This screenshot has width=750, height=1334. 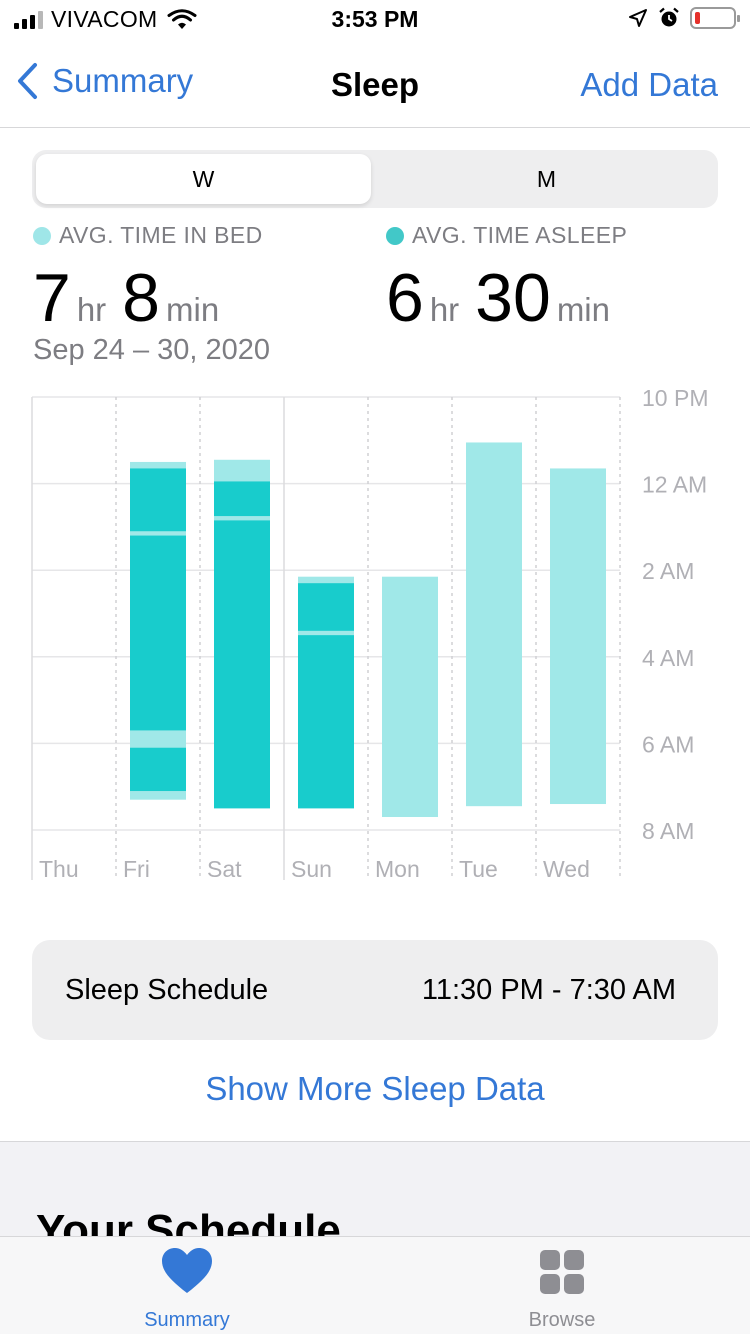 I want to click on status-bar: VIVACOM 3:53 PM, so click(x=375, y=20).